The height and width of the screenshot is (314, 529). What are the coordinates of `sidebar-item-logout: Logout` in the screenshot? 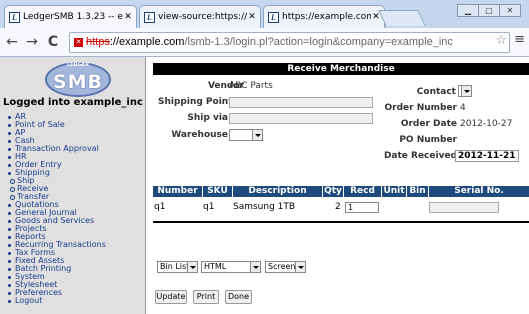 It's located at (73, 301).